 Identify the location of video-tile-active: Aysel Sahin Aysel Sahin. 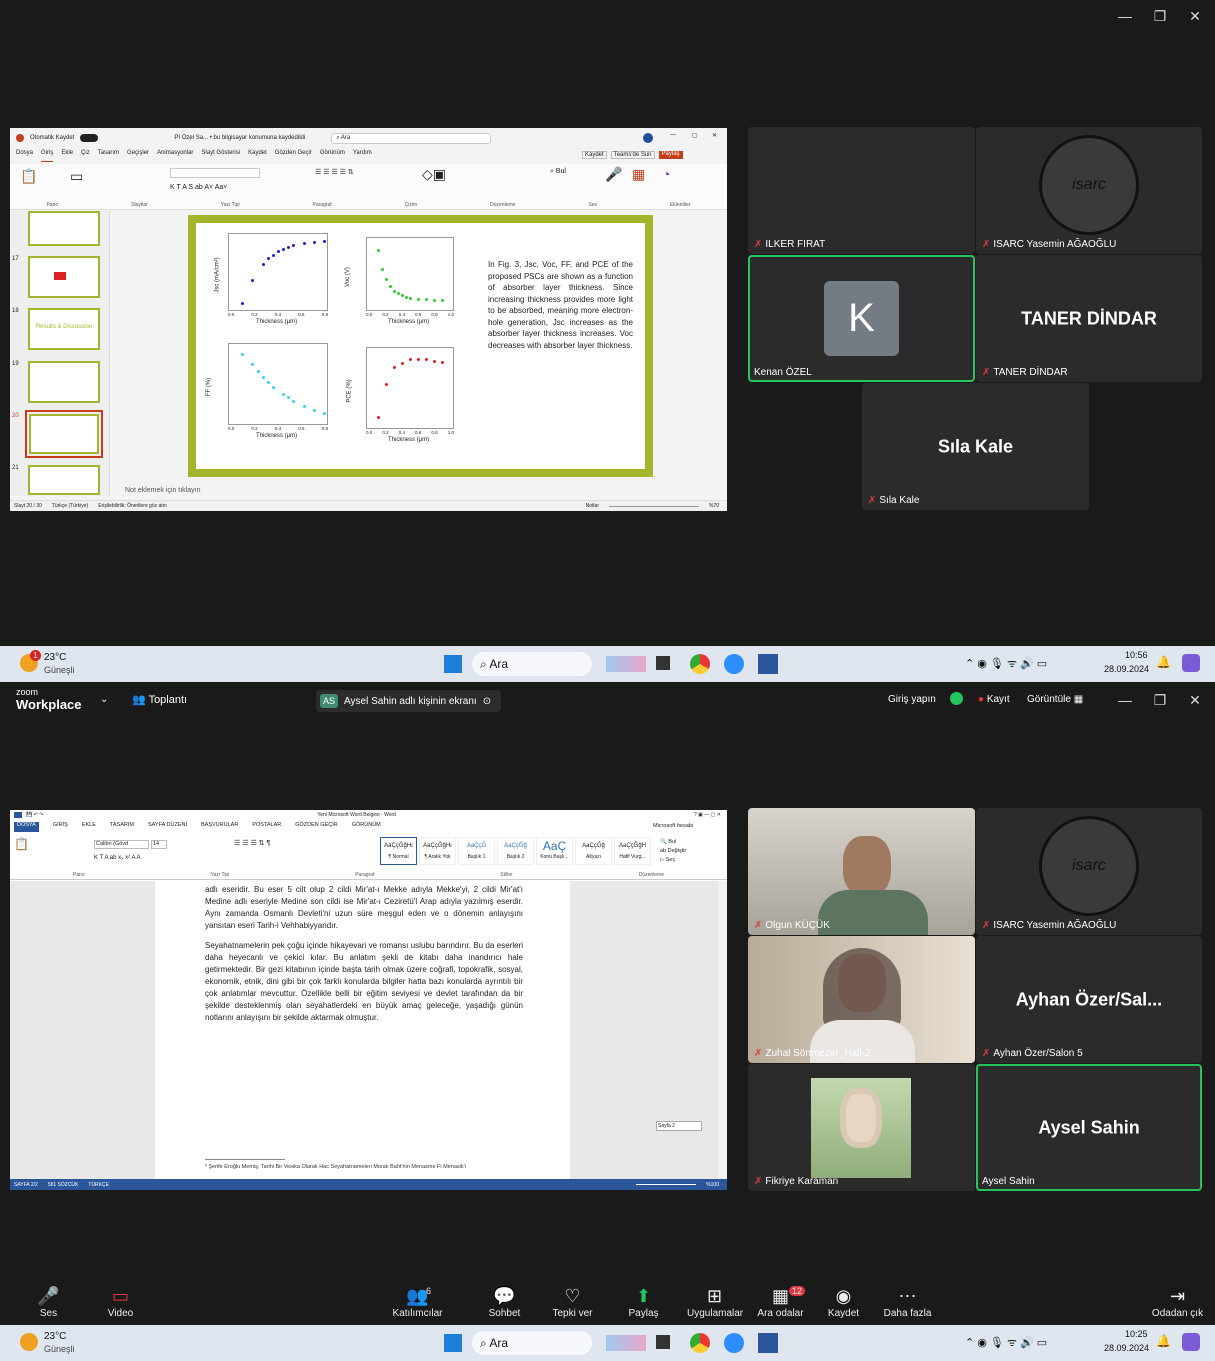
(1089, 1127).